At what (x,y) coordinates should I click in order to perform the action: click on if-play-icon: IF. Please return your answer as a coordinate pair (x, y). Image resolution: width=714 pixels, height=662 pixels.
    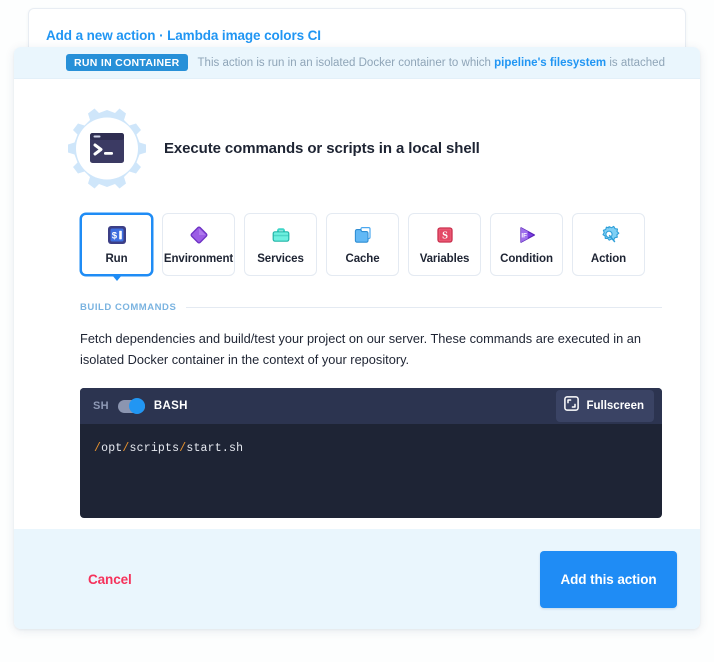
    Looking at the image, I should click on (527, 235).